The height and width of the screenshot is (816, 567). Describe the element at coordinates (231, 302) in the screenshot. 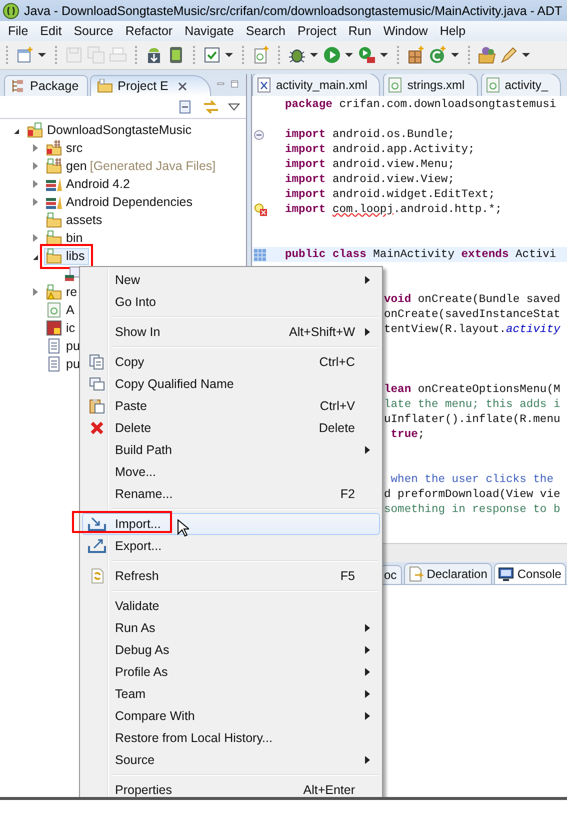

I see `menu-item: Go Into` at that location.